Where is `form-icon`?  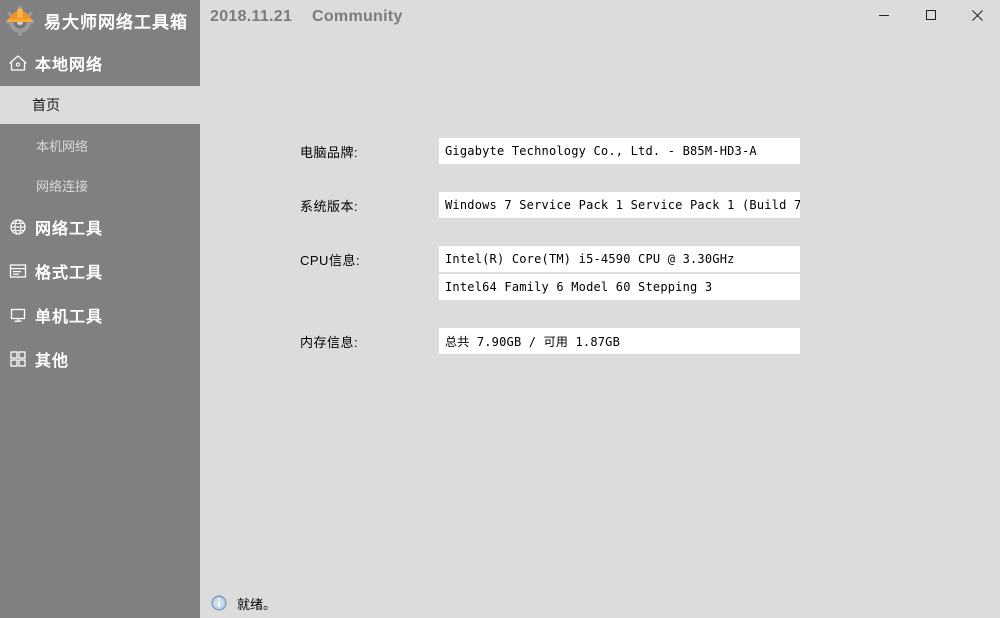 form-icon is located at coordinates (18, 271).